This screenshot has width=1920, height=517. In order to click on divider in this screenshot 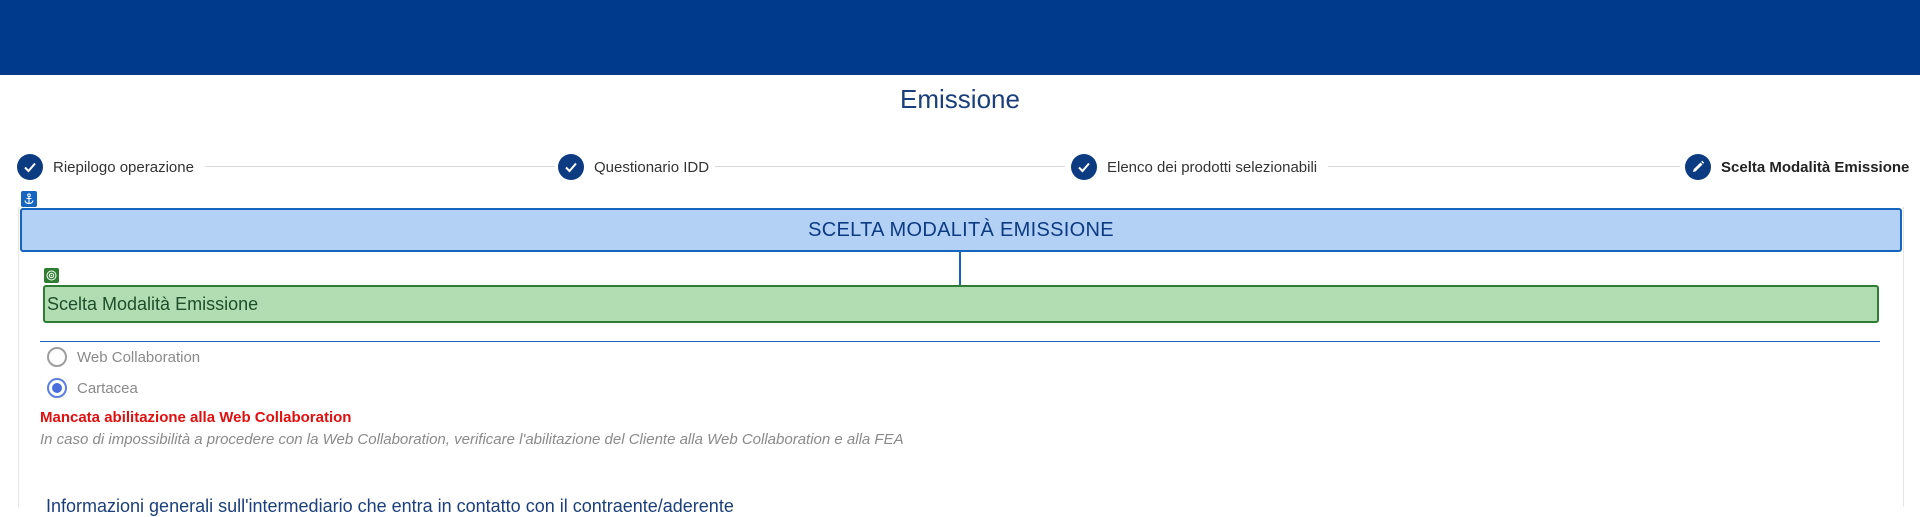, I will do `click(960, 341)`.